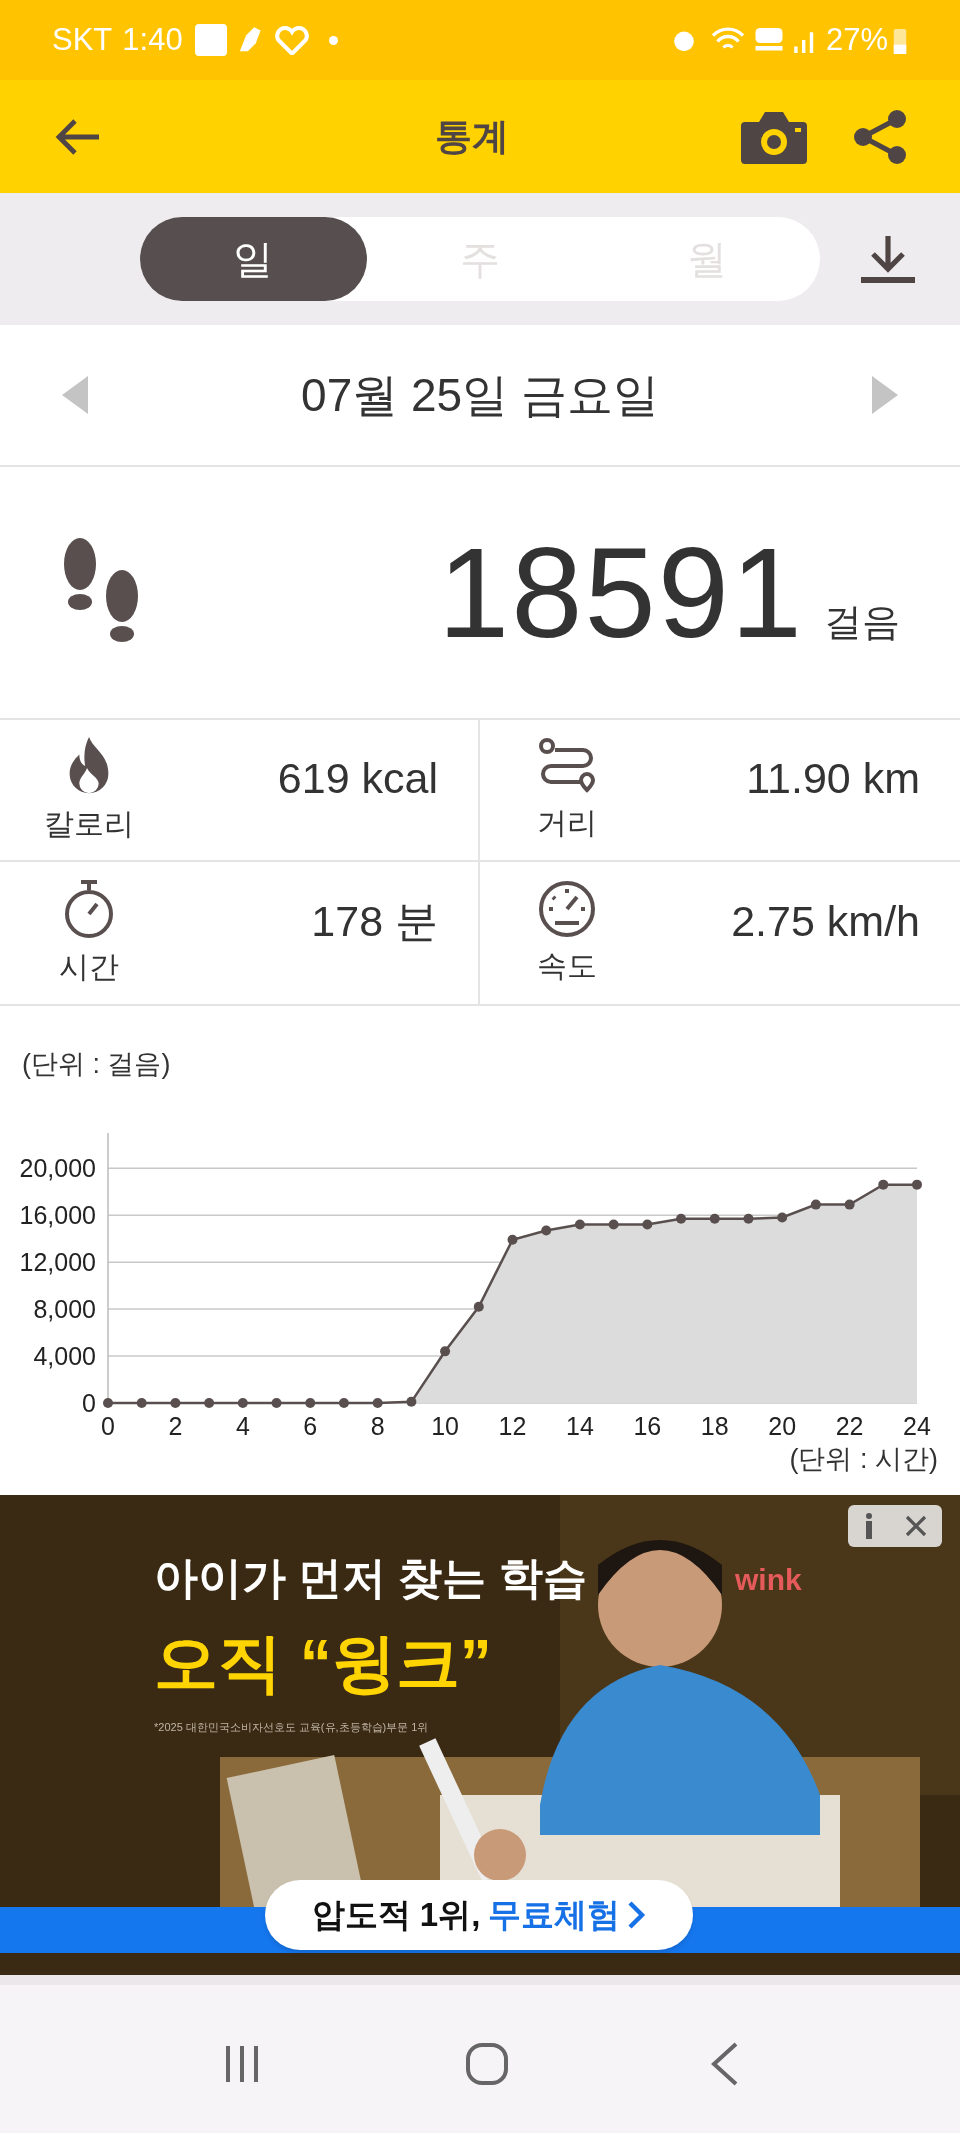  What do you see at coordinates (725, 2064) in the screenshot?
I see `back-icon` at bounding box center [725, 2064].